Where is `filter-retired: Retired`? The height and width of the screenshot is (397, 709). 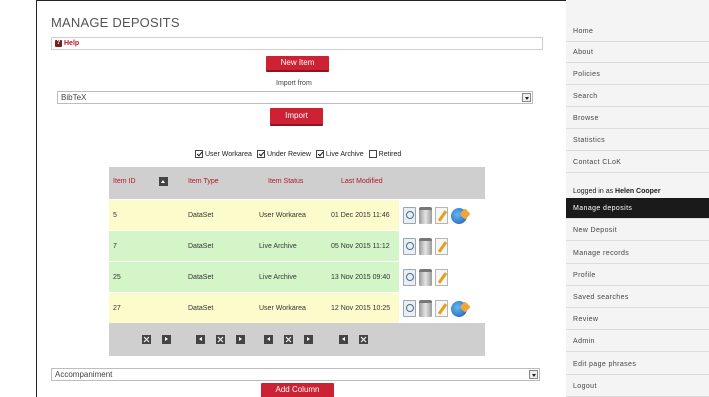 filter-retired: Retired is located at coordinates (385, 154).